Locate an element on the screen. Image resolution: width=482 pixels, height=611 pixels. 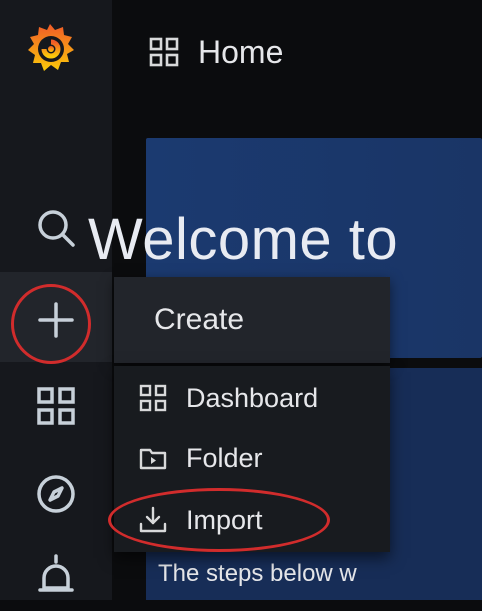
apps-icon is located at coordinates (153, 398).